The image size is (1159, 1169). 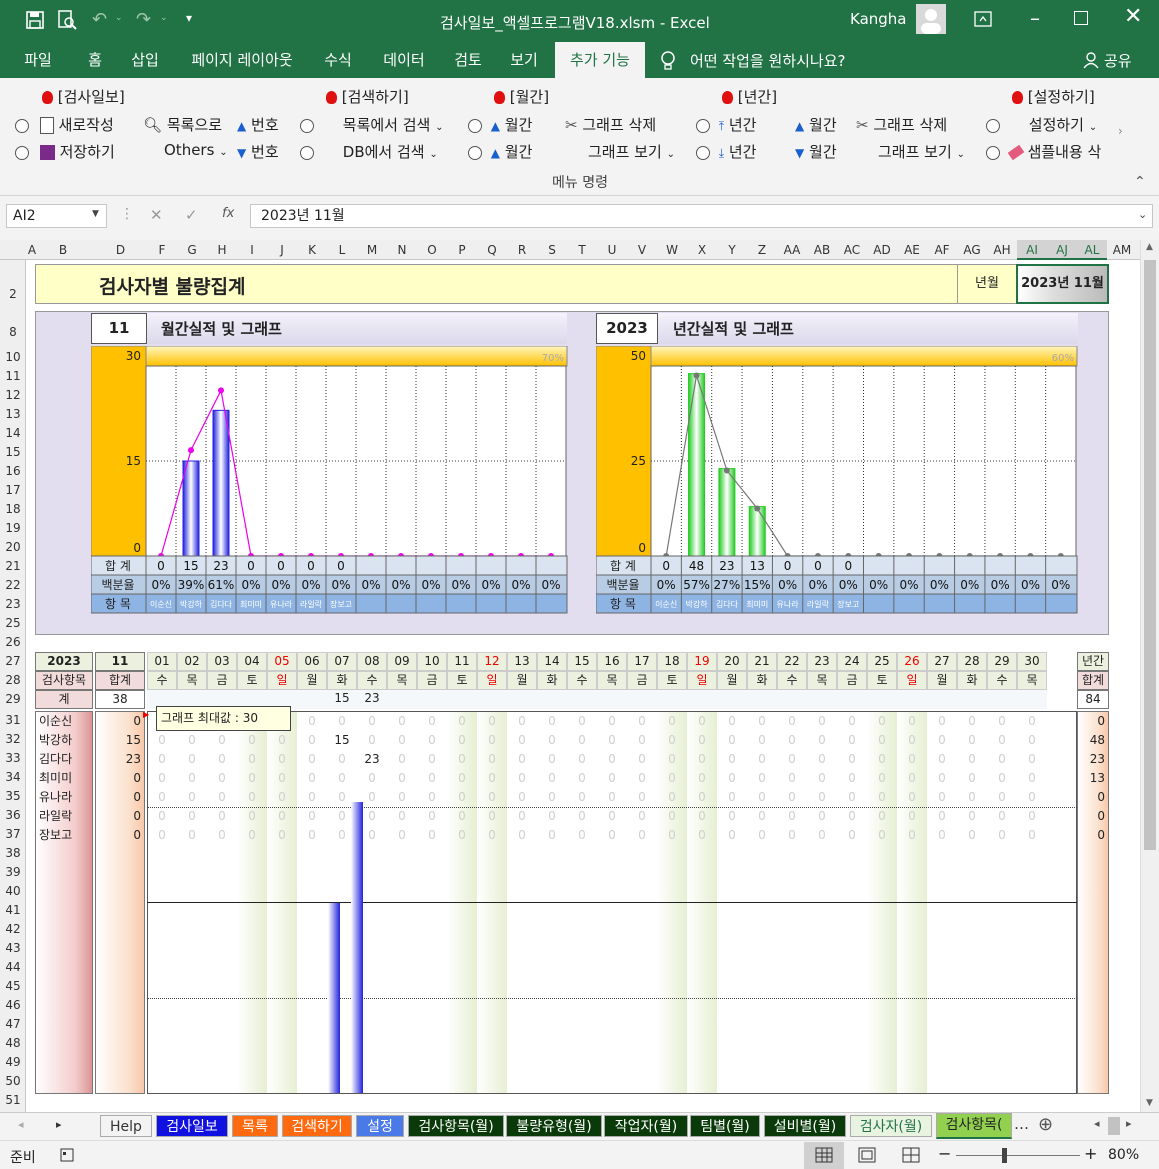 What do you see at coordinates (901, 124) in the screenshot?
I see `yearly-delete-graph-button: ✂ 그래프 삭제` at bounding box center [901, 124].